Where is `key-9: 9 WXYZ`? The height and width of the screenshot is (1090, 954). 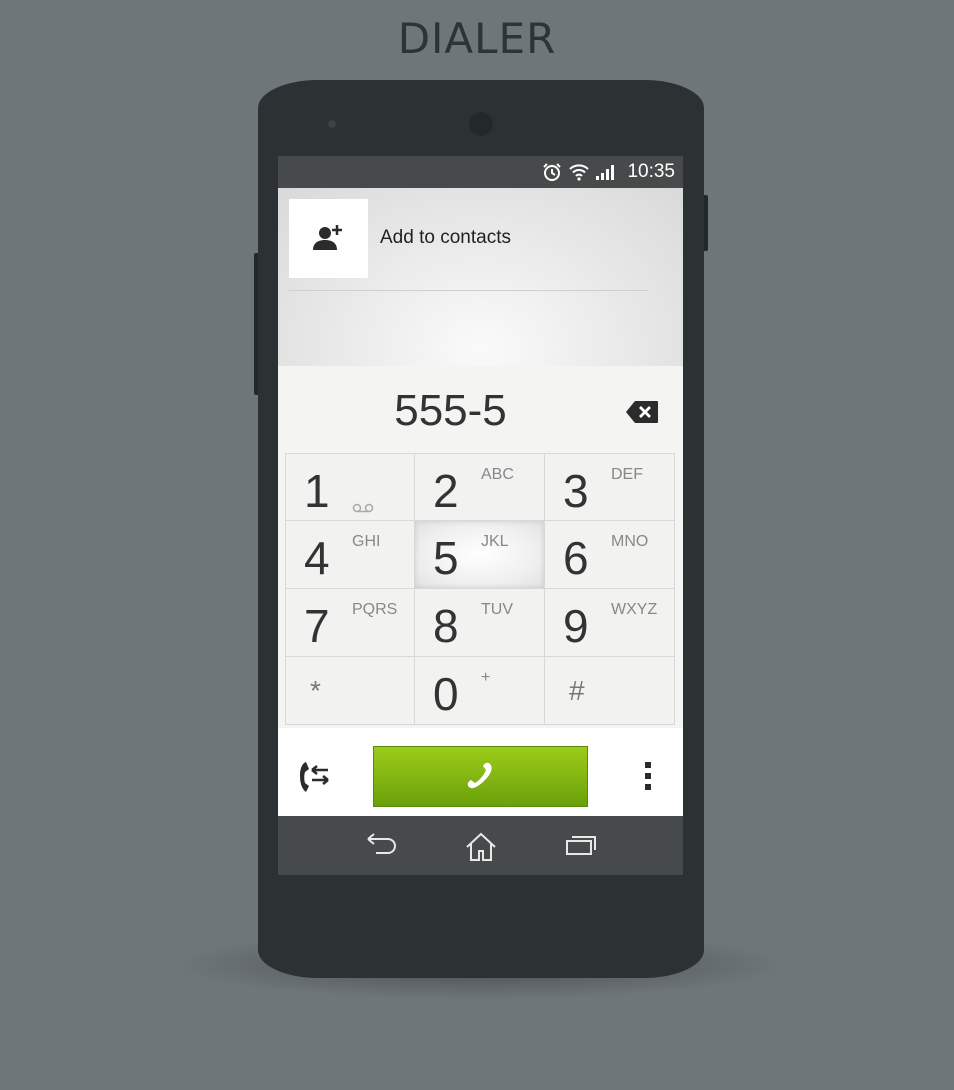
key-9: 9 WXYZ is located at coordinates (610, 623).